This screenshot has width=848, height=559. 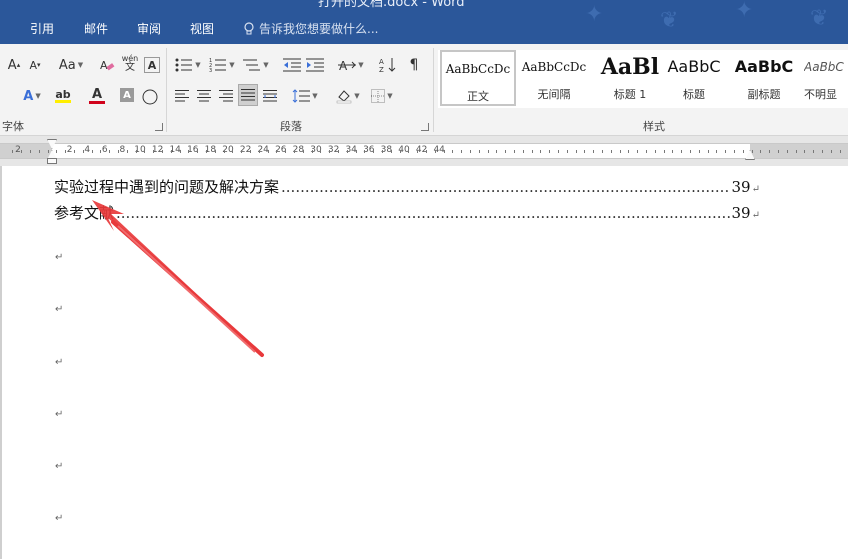 I want to click on annotation-arrow, so click(x=178, y=278).